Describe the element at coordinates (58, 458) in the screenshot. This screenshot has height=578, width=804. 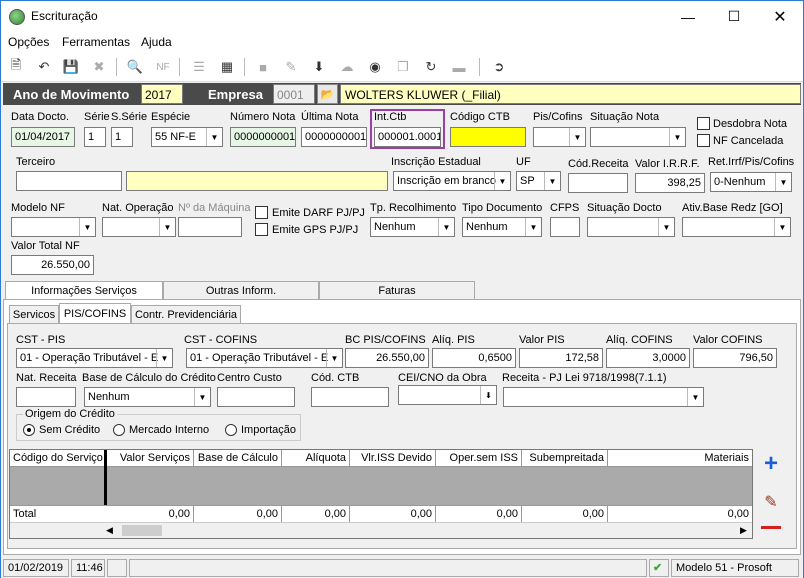
I see `col-codigo-servico: Código do Serviço` at that location.